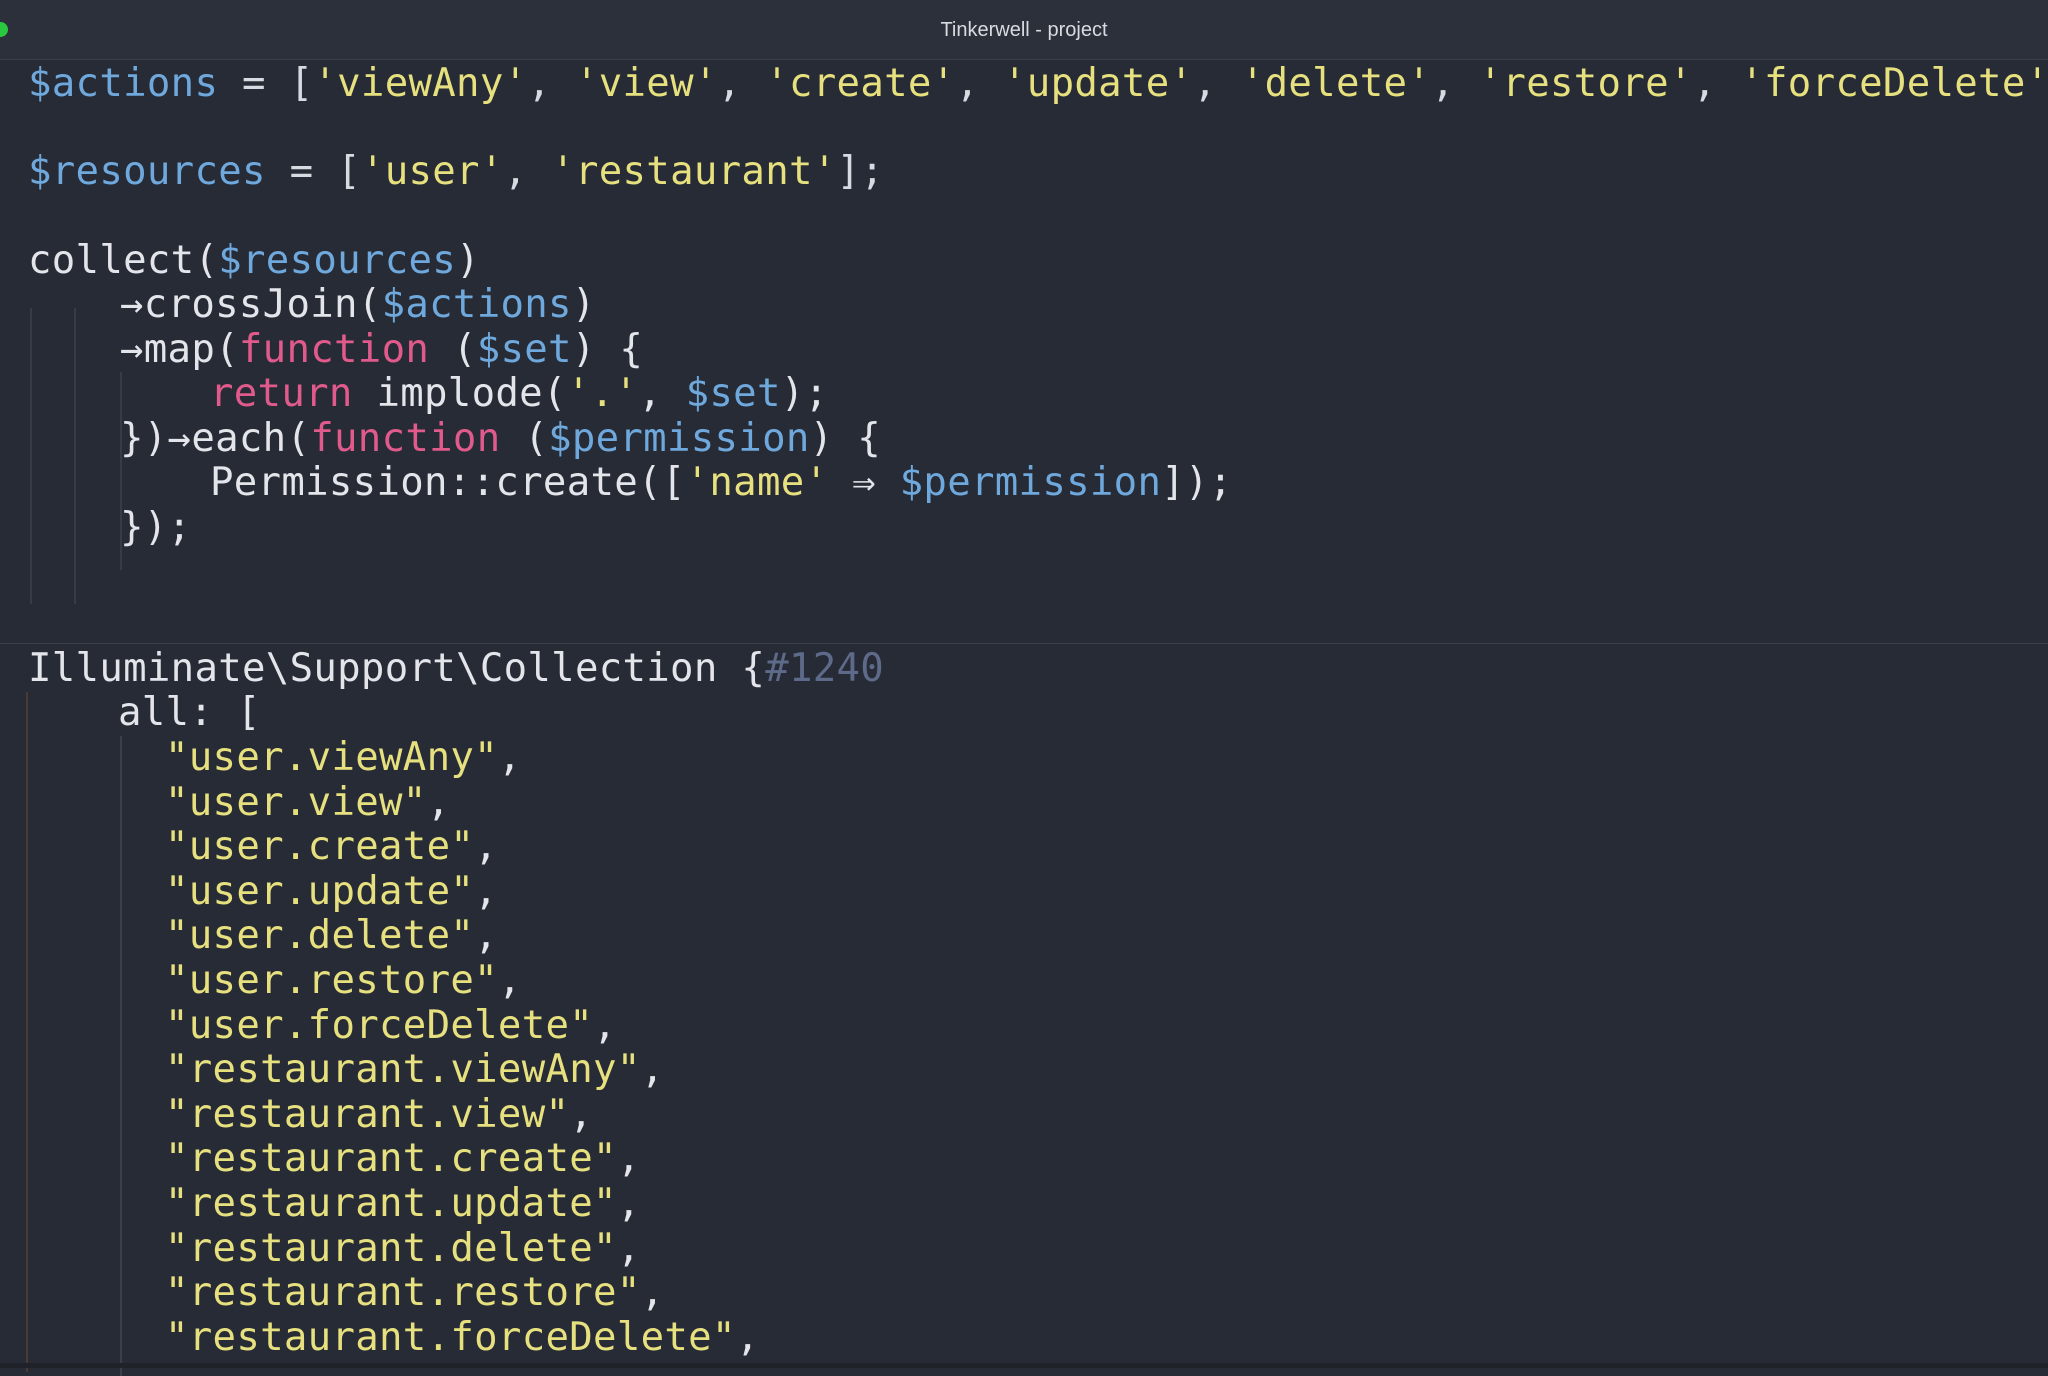  I want to click on code-keyword: return, so click(281, 393).